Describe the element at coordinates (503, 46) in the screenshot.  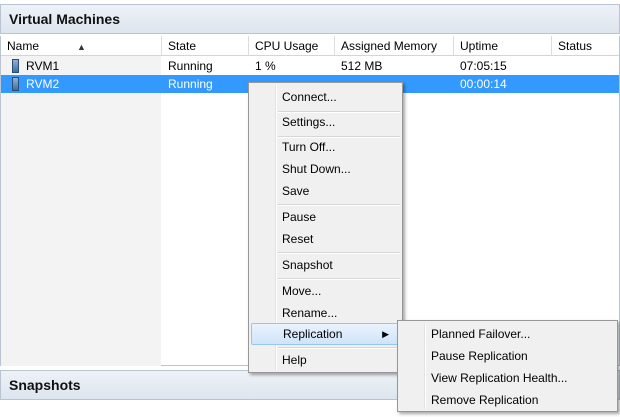
I see `column-header-uptime: Uptime` at that location.